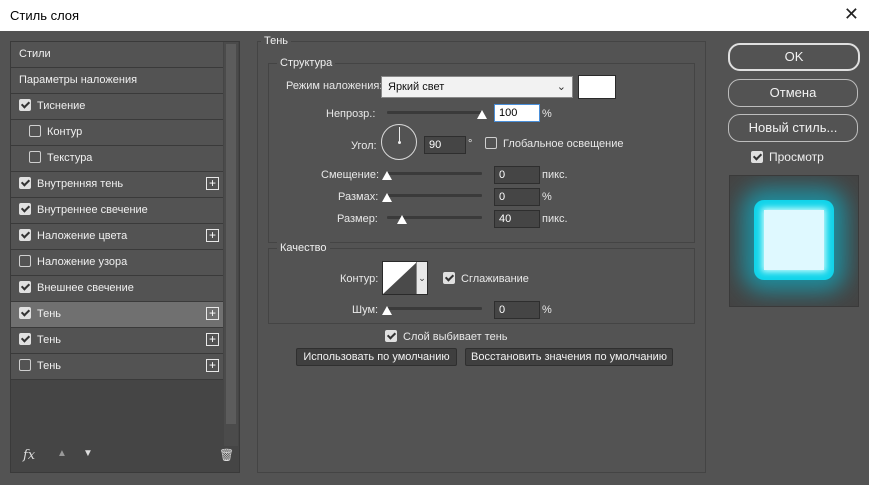 The width and height of the screenshot is (869, 485). I want to click on style-item: Внешнее свечение, so click(117, 289).